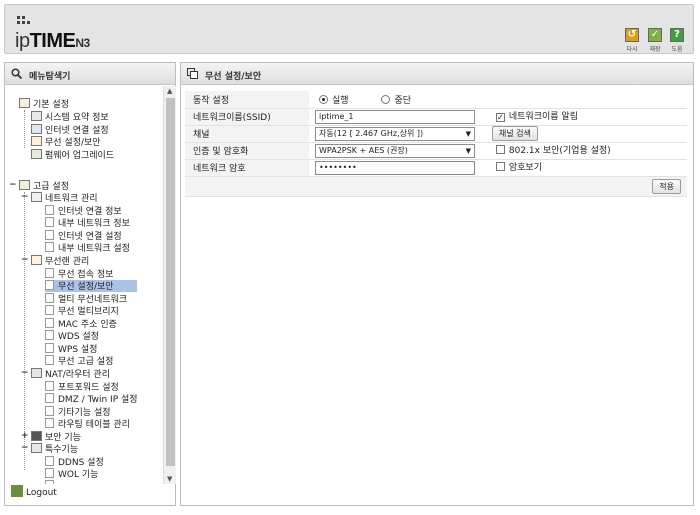  I want to click on operation-off-radio: 중단, so click(396, 100).